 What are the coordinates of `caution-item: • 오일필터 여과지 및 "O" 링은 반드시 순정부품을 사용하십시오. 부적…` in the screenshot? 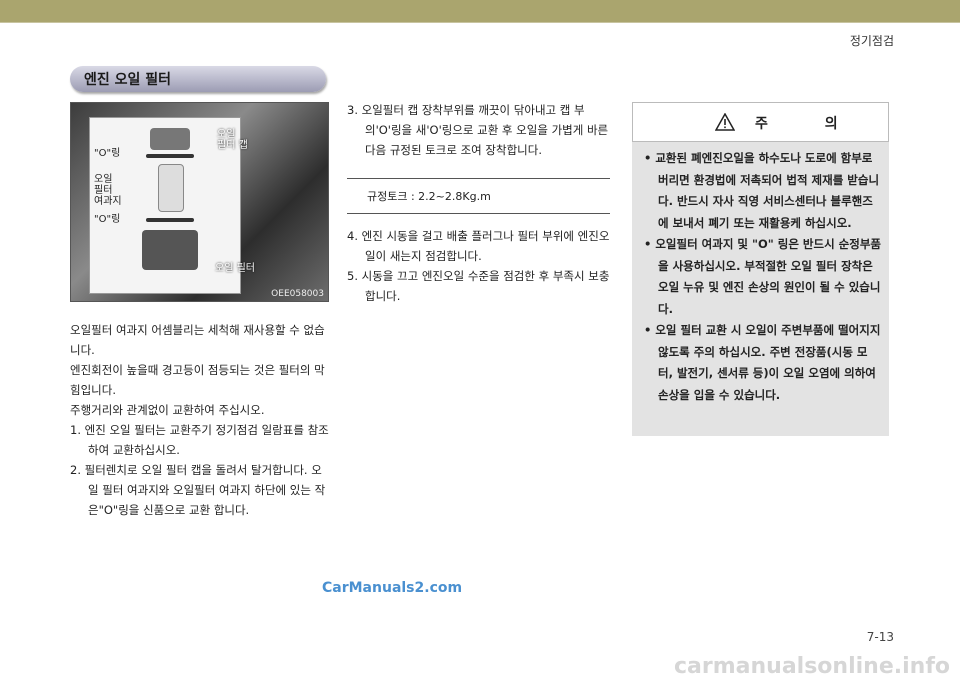 It's located at (762, 276).